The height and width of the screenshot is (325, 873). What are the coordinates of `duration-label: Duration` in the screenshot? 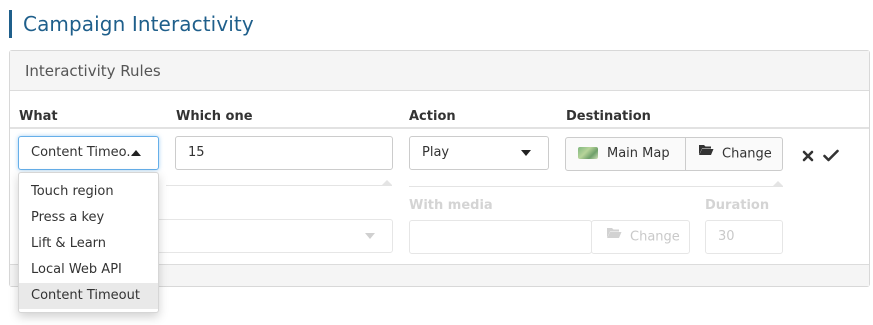 It's located at (737, 205).